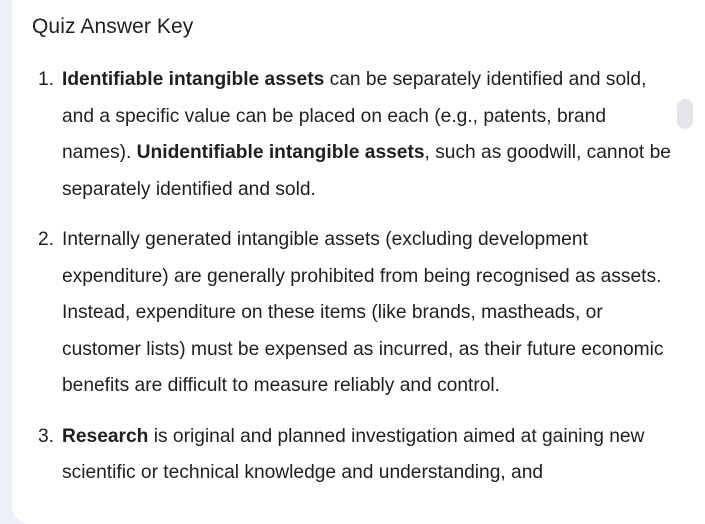  I want to click on answer-number: 1., so click(46, 79).